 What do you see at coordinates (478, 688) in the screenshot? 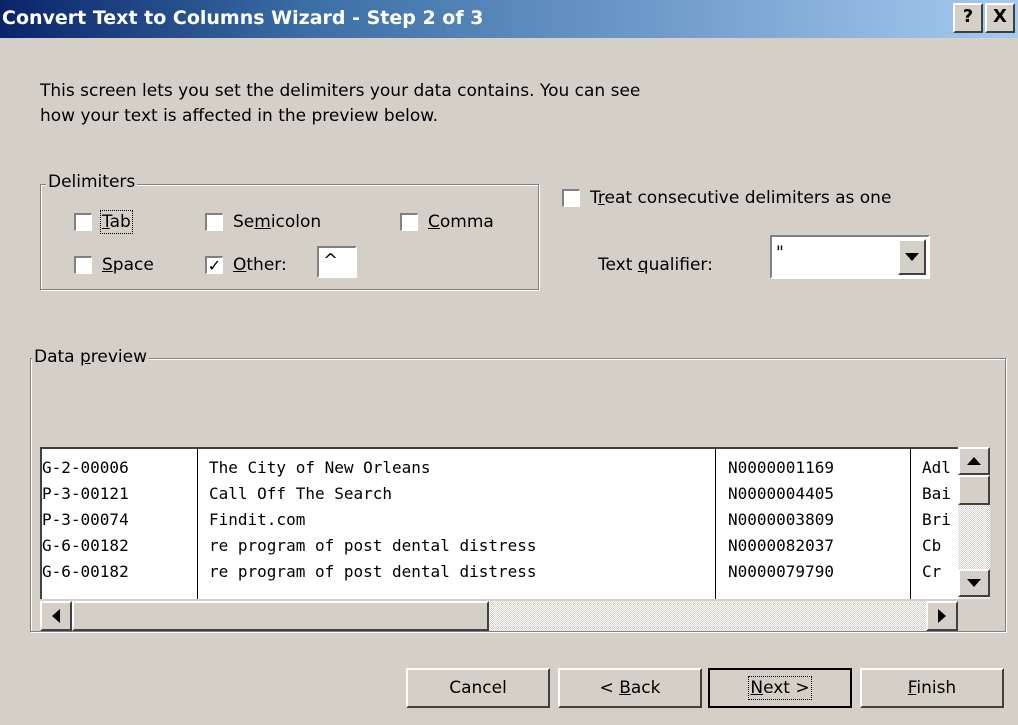
I see `cancel-button: Cancel` at bounding box center [478, 688].